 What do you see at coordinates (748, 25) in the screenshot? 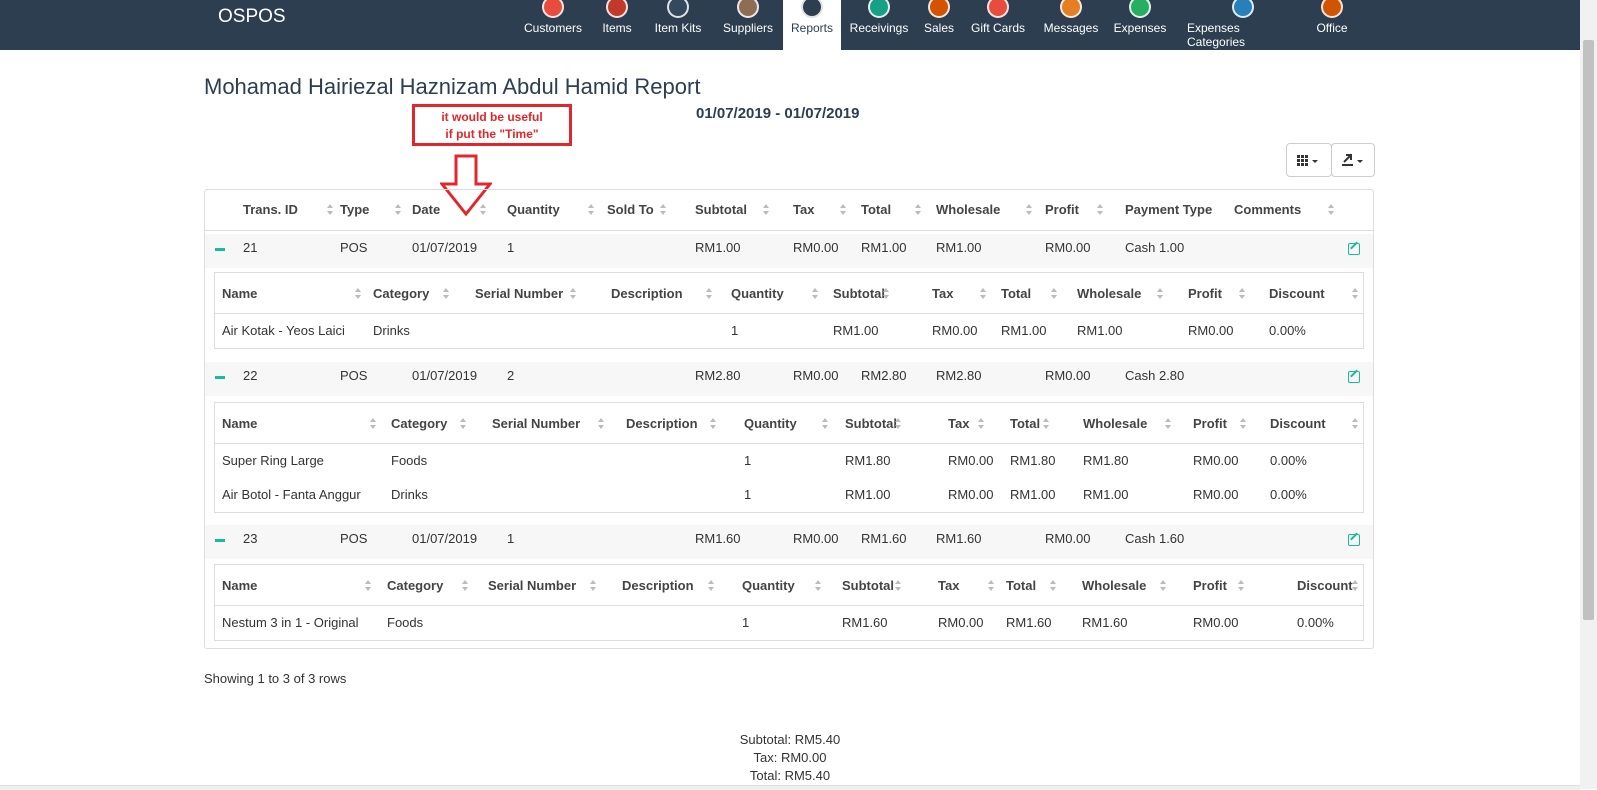
I see `nav-item-suppliers: Suppliers` at bounding box center [748, 25].